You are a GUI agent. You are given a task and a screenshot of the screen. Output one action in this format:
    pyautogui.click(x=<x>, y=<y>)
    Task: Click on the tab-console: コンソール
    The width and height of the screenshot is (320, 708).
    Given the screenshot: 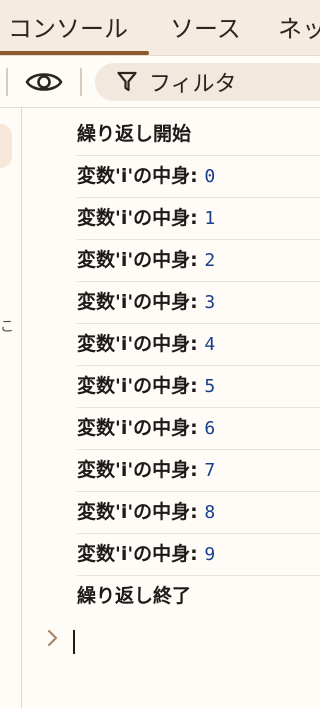 What is the action you would take?
    pyautogui.click(x=68, y=27)
    